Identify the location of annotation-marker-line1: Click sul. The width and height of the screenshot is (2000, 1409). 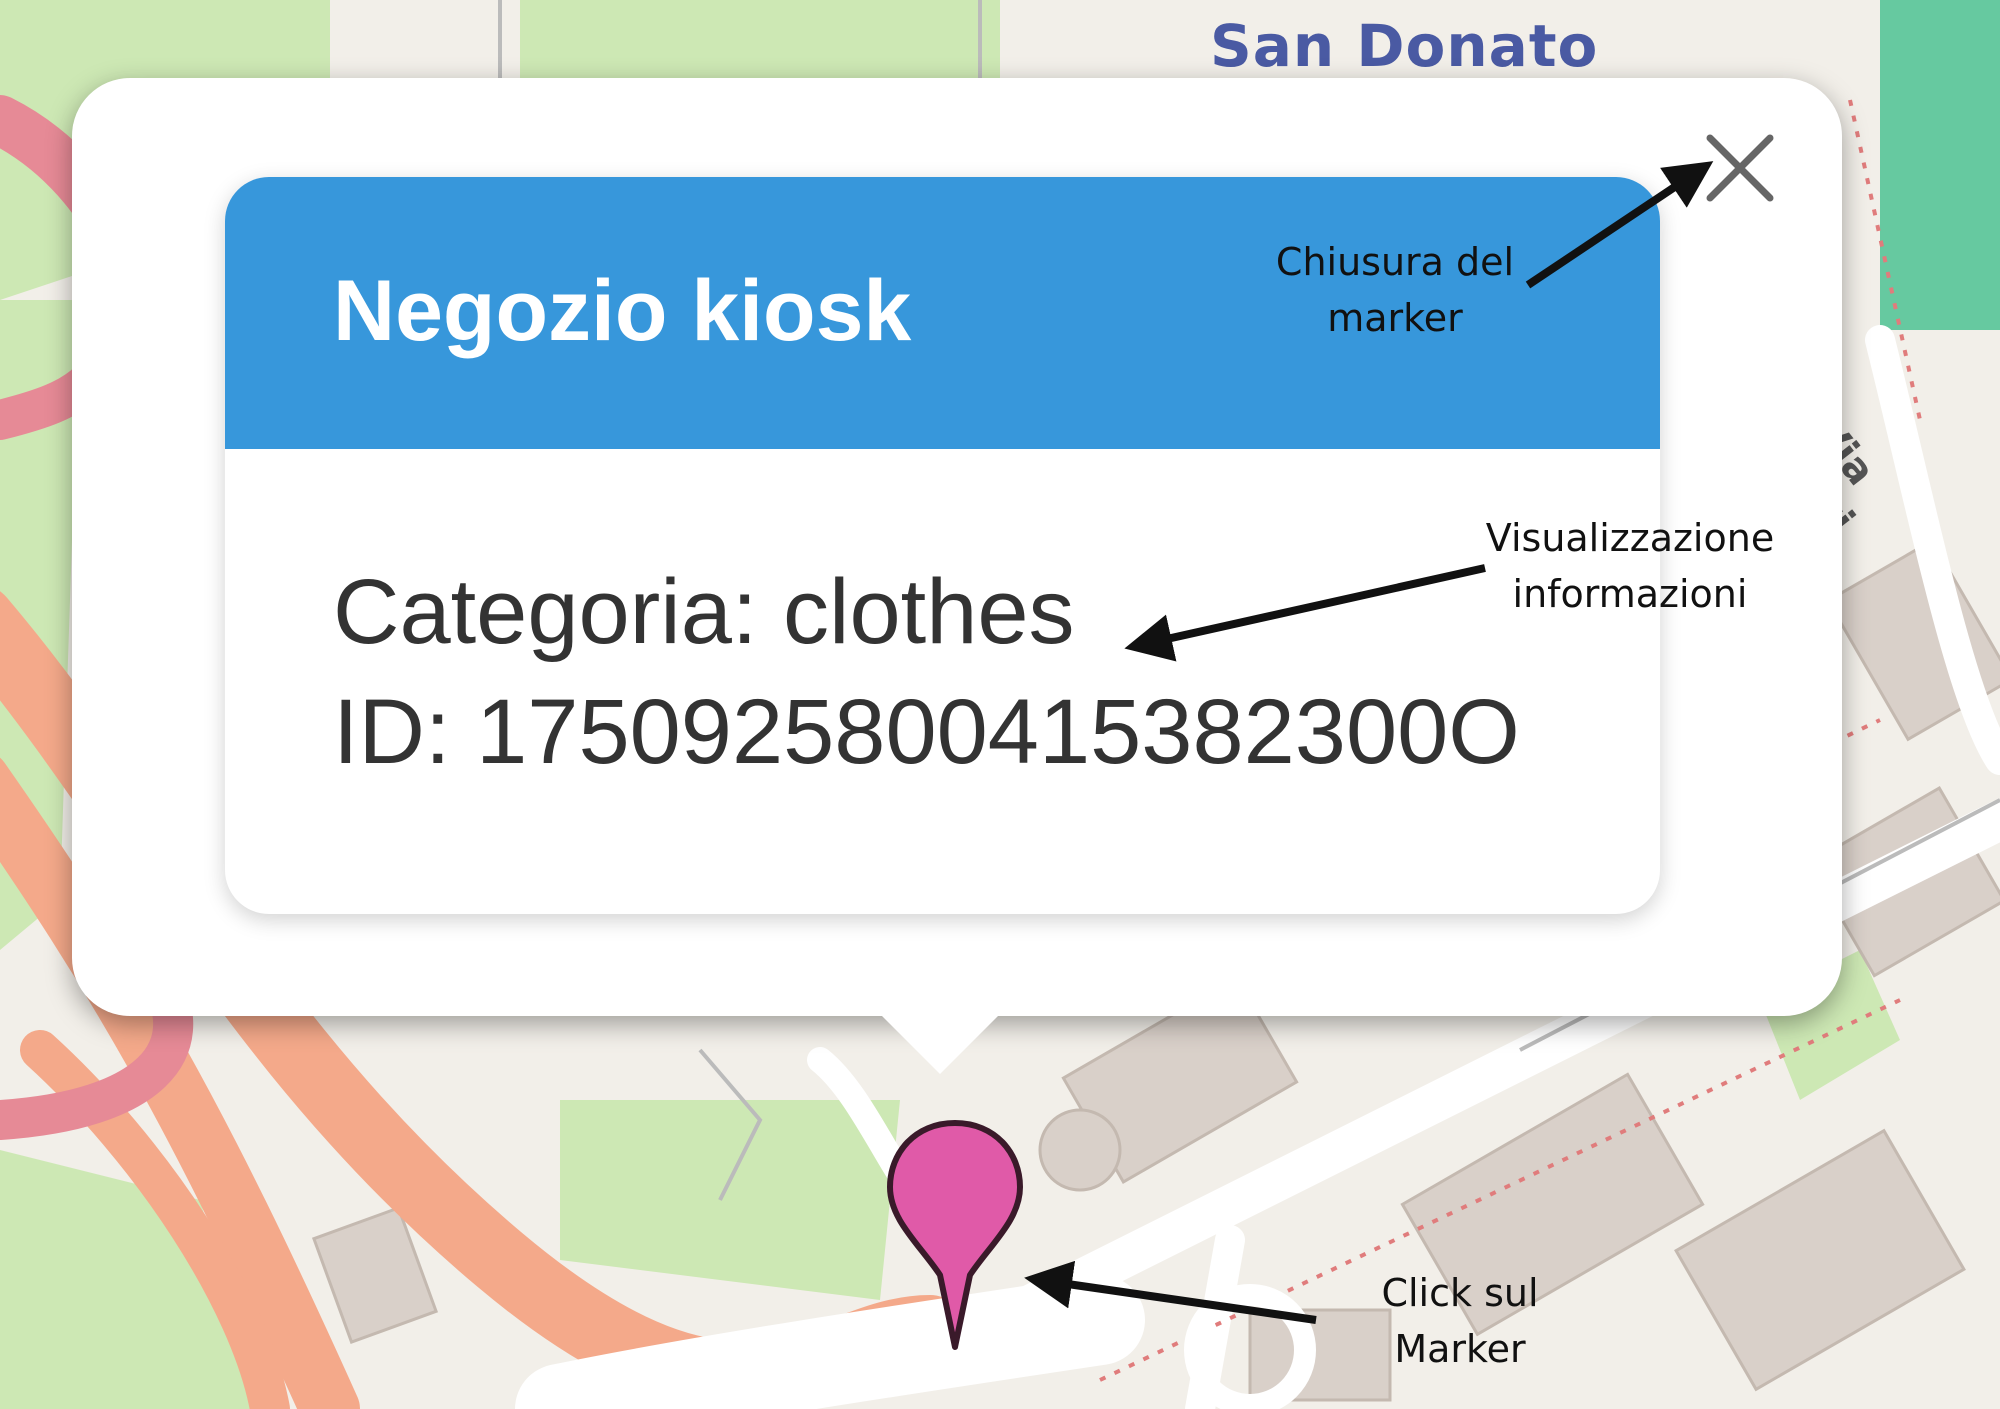
(1460, 1293).